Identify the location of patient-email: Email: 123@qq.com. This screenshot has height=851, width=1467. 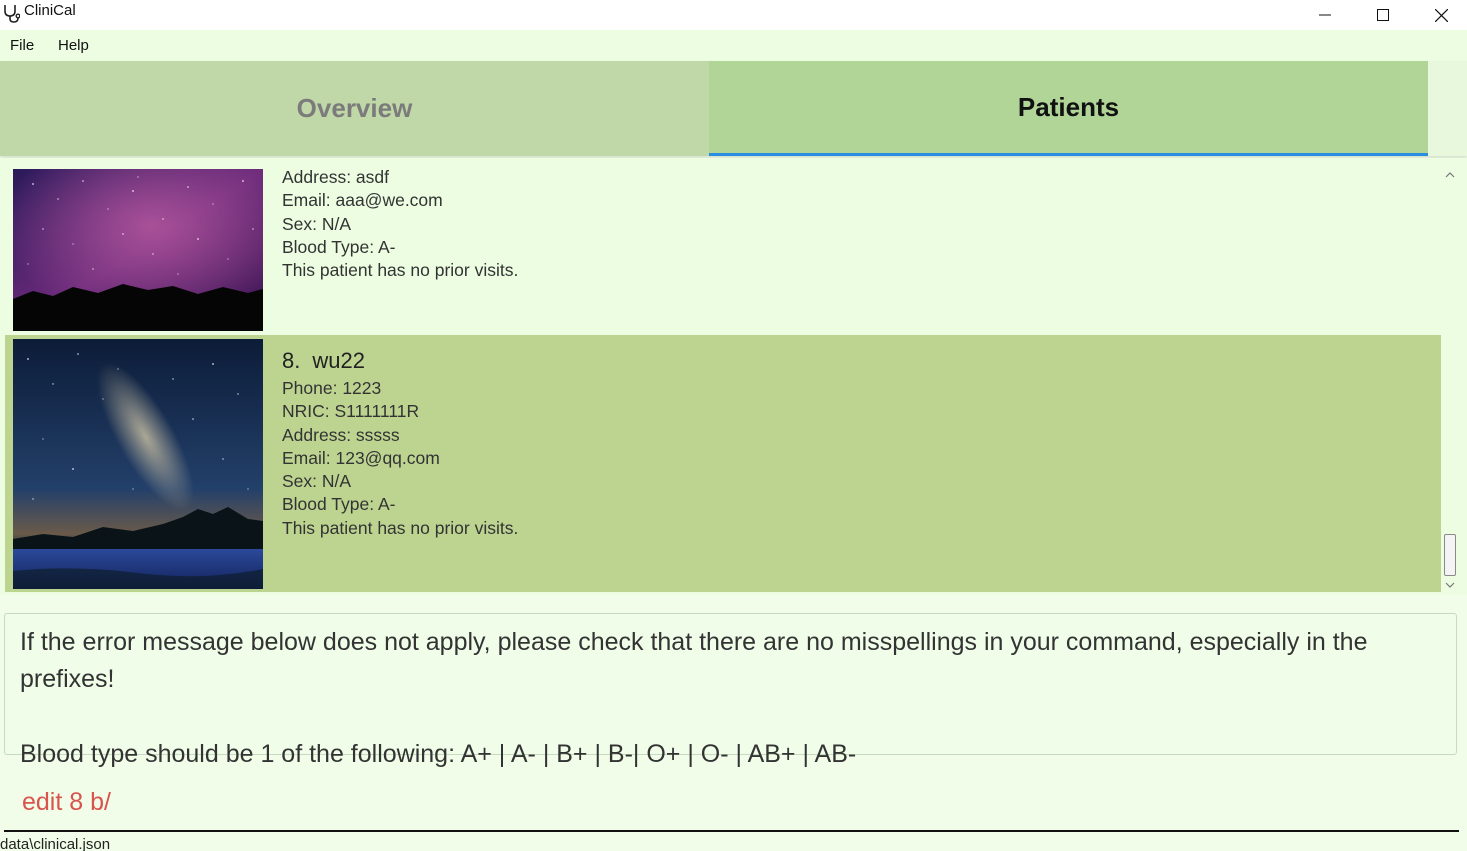
(361, 457).